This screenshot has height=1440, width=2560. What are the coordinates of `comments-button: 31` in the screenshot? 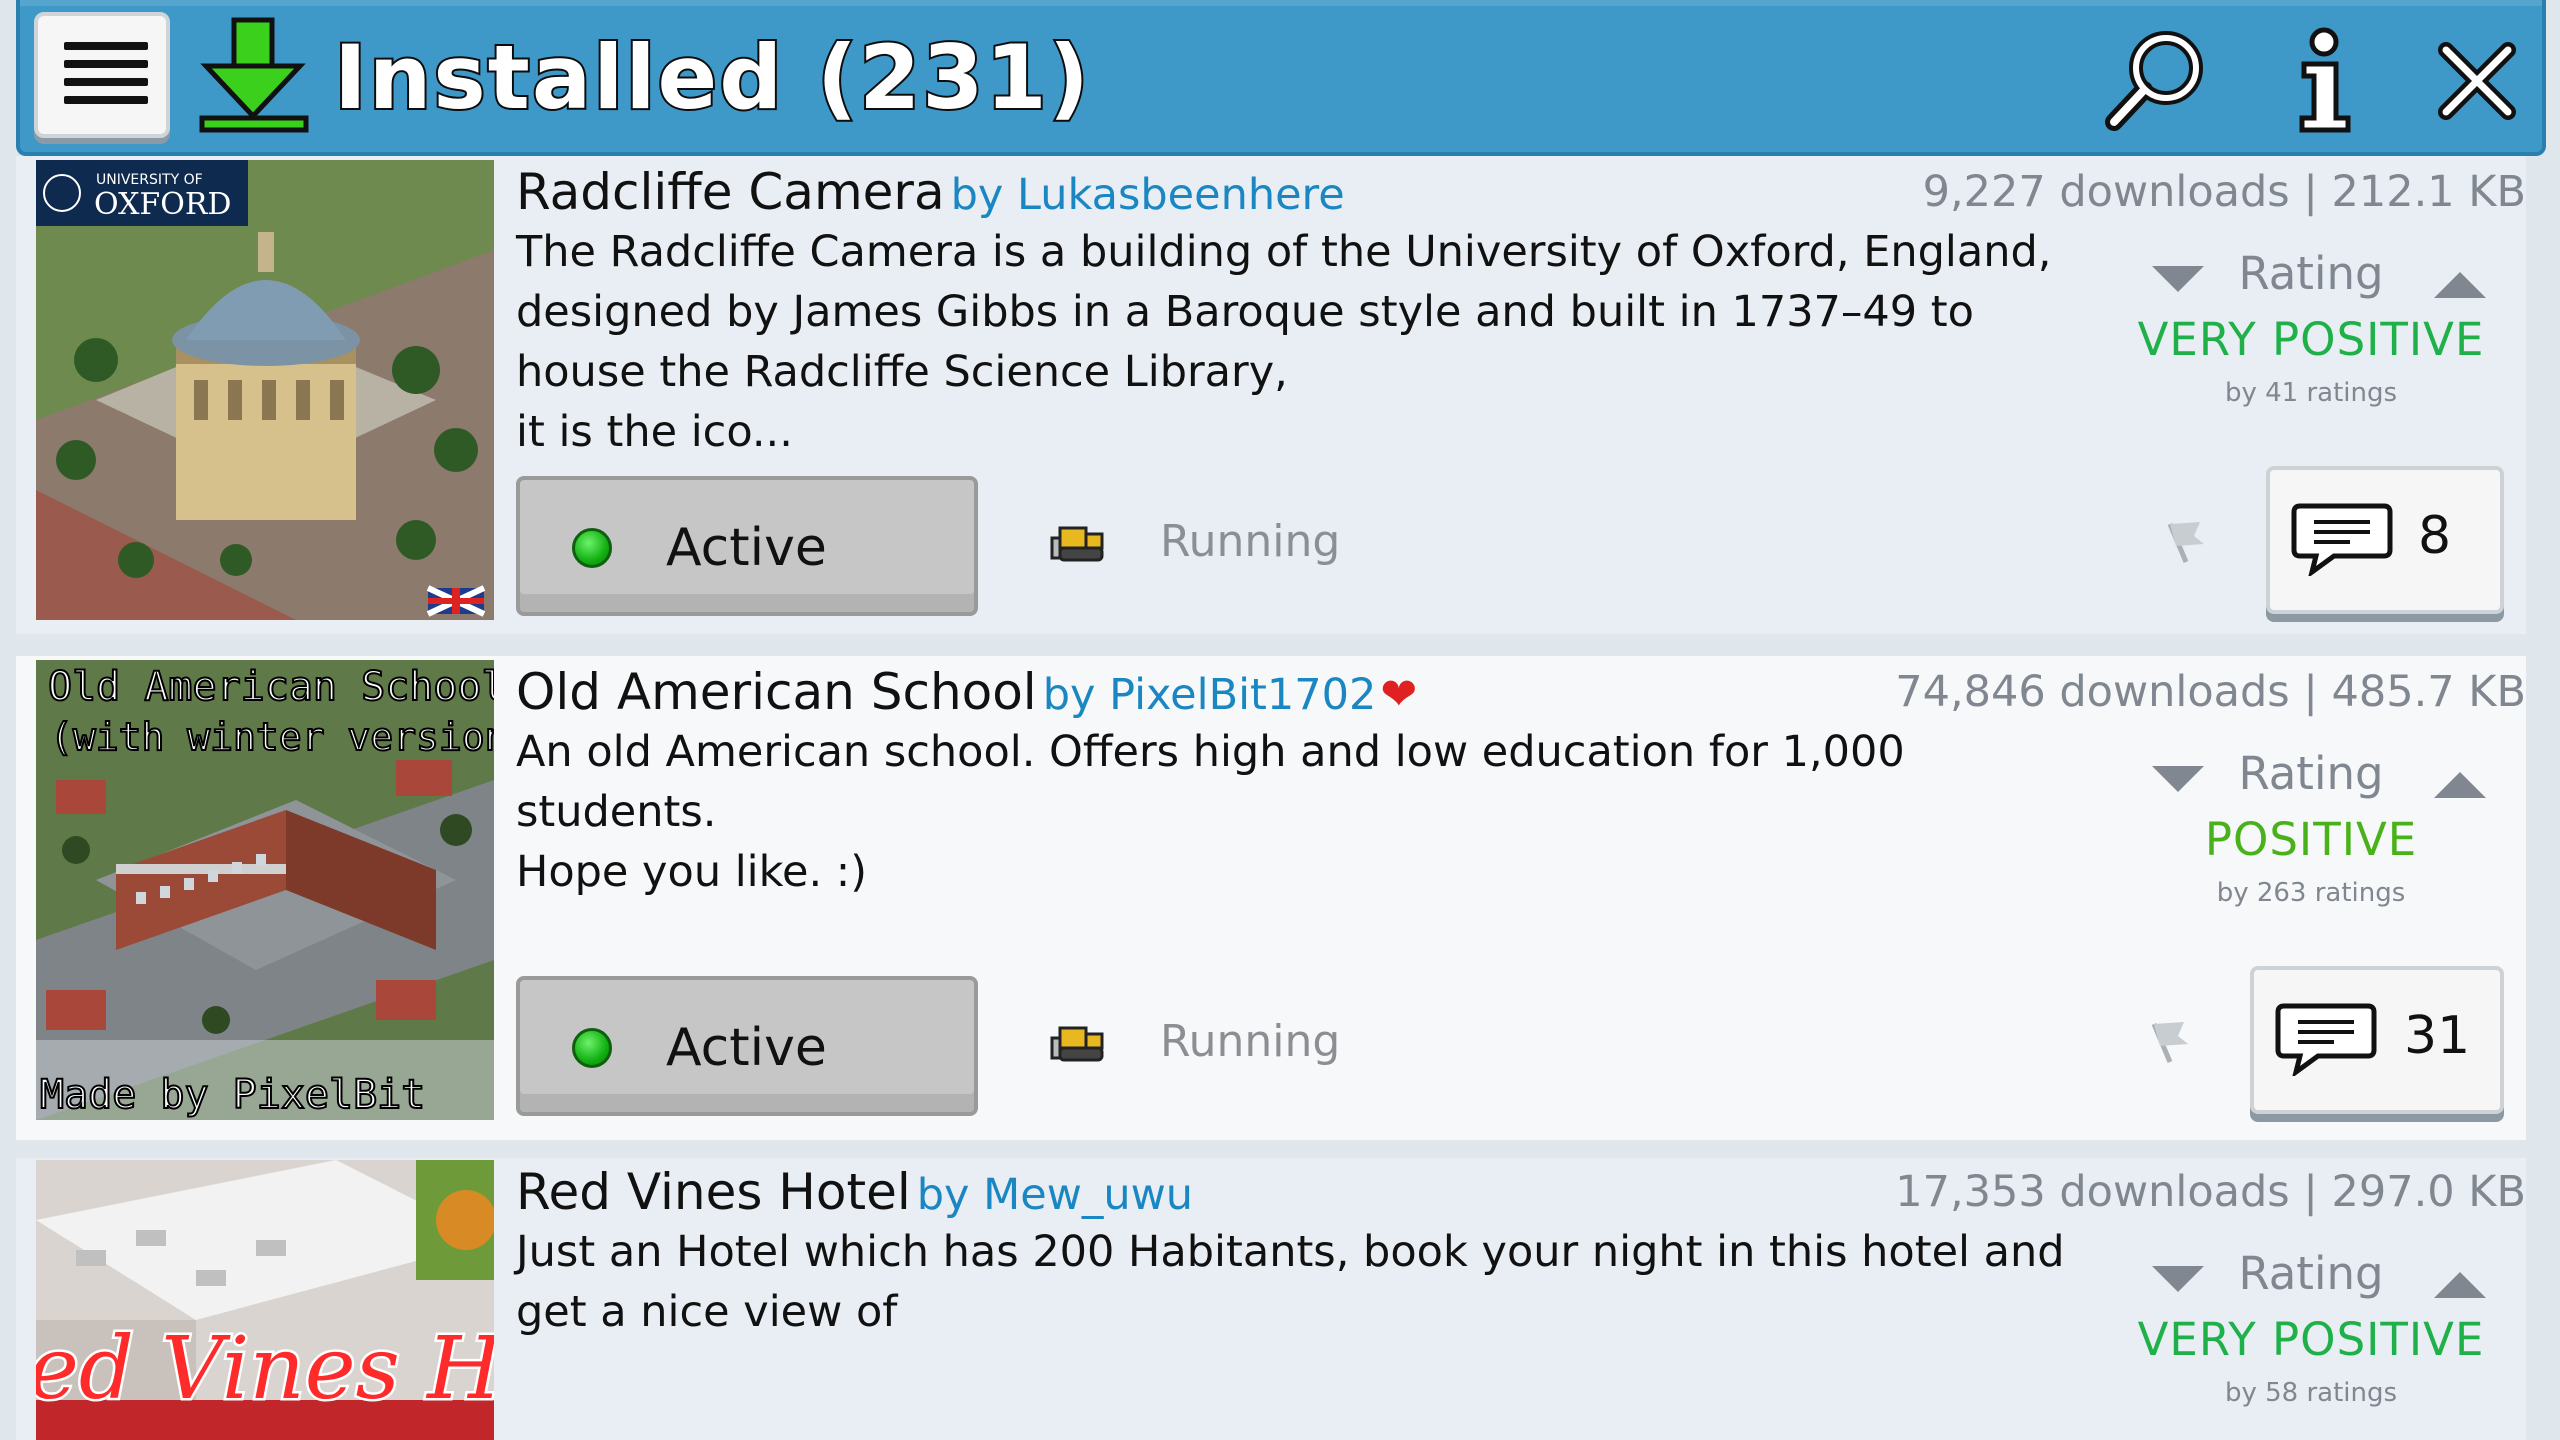 It's located at (2377, 1040).